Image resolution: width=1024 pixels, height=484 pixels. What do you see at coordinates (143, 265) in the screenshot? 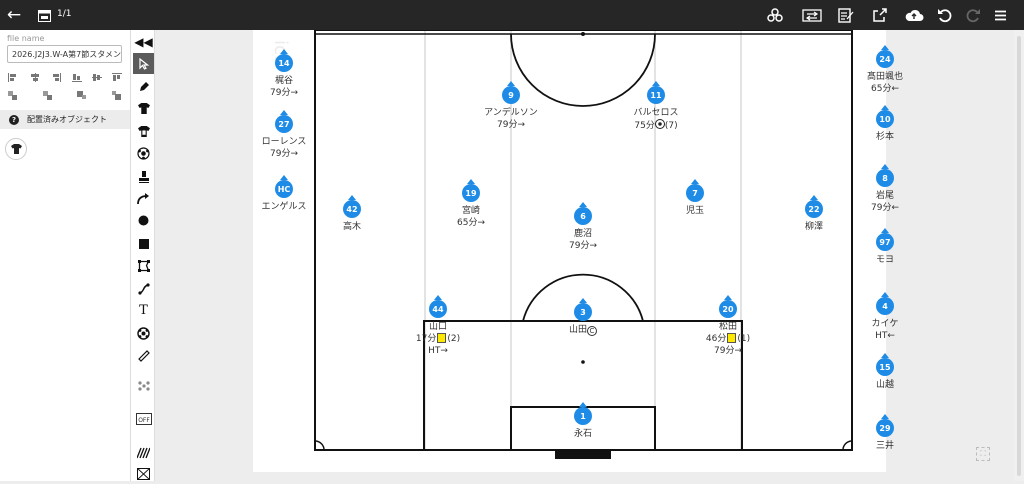
I see `polygon-tool-icon` at bounding box center [143, 265].